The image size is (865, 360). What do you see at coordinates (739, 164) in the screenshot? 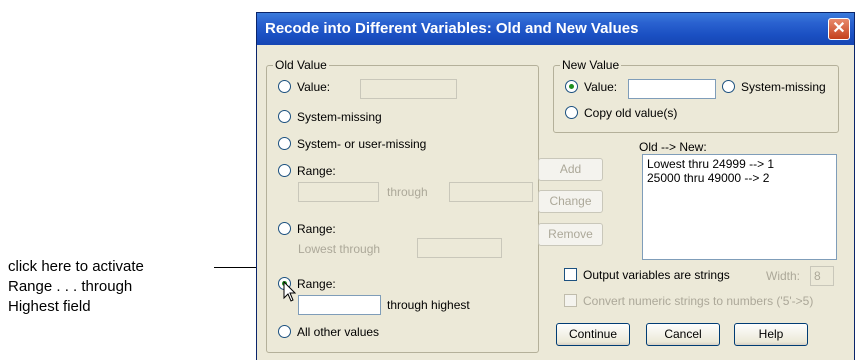
I see `list-item: Lowest thru 24999 --> 1` at bounding box center [739, 164].